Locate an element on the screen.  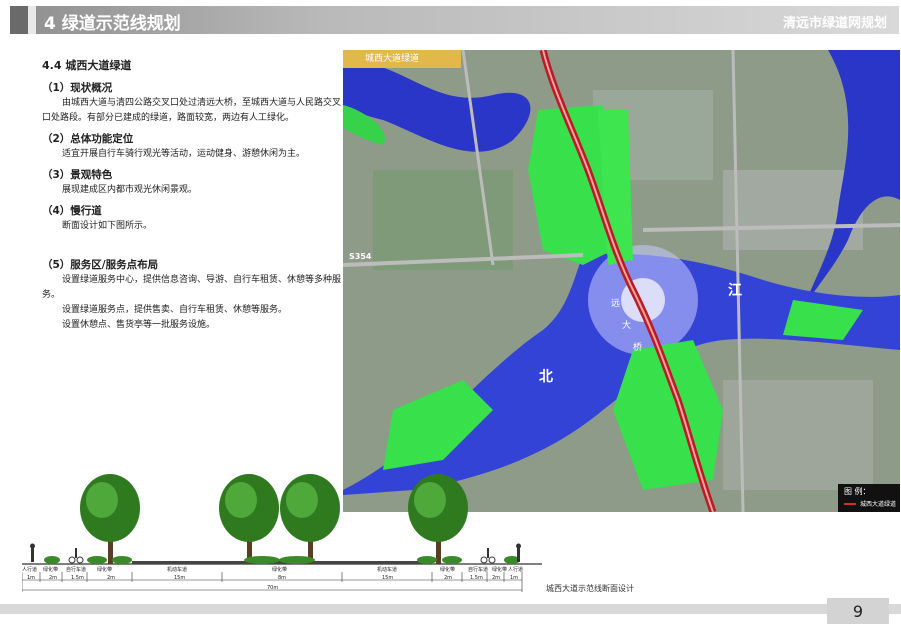
dim-green-4: 2m is located at coordinates (496, 578).